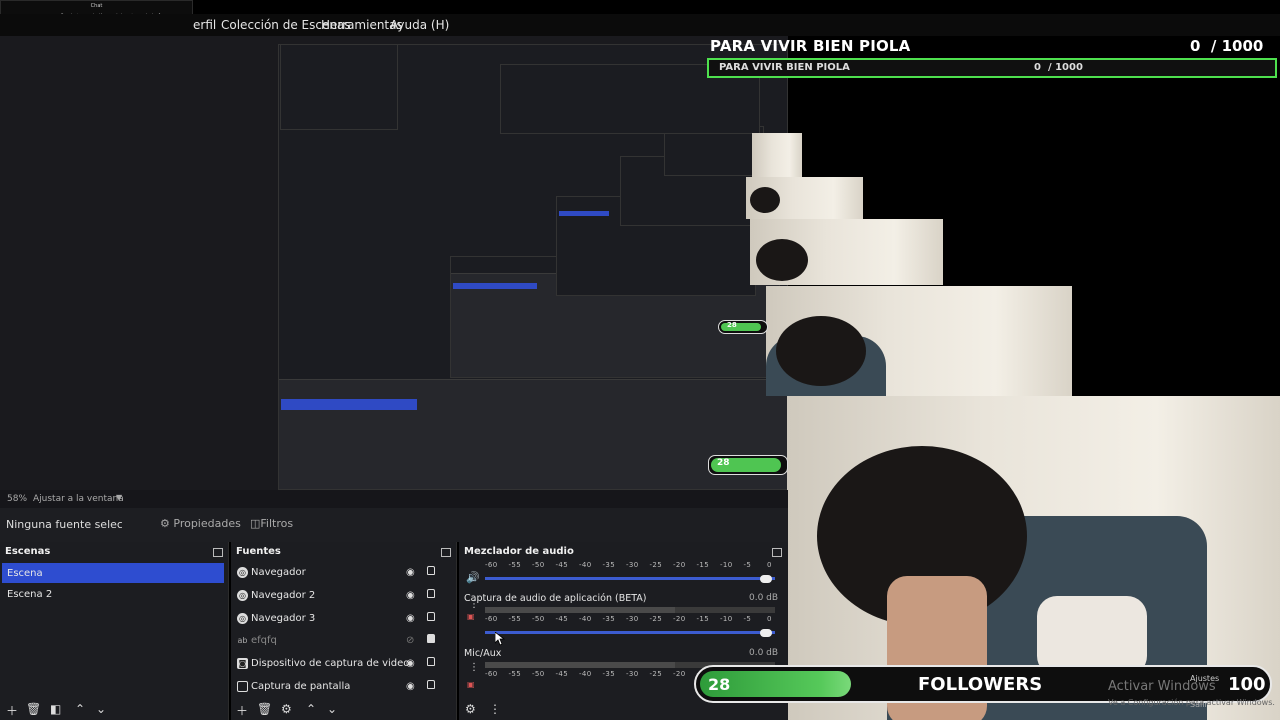 The width and height of the screenshot is (1280, 720). I want to click on scene-item-escena-2: Escena 2, so click(113, 594).